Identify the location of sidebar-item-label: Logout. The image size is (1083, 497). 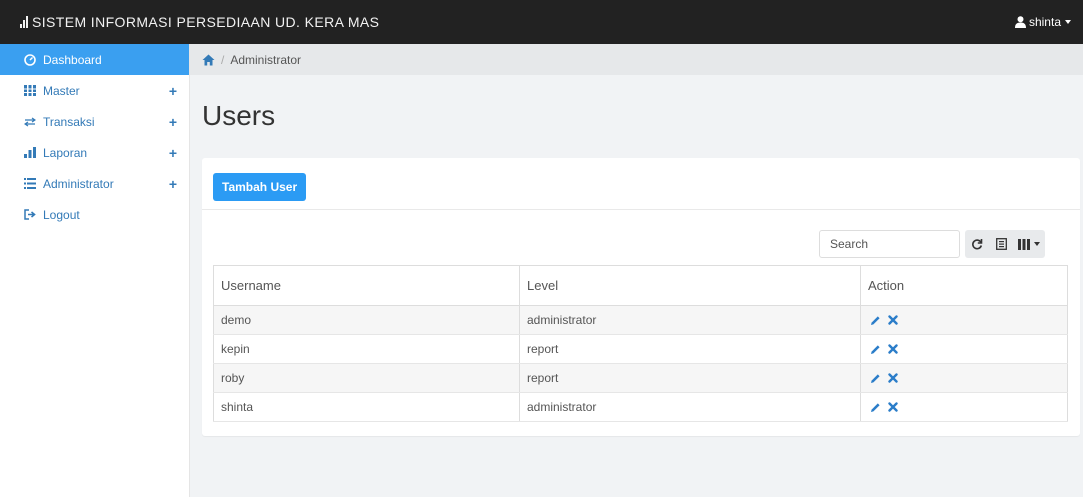
(61, 214).